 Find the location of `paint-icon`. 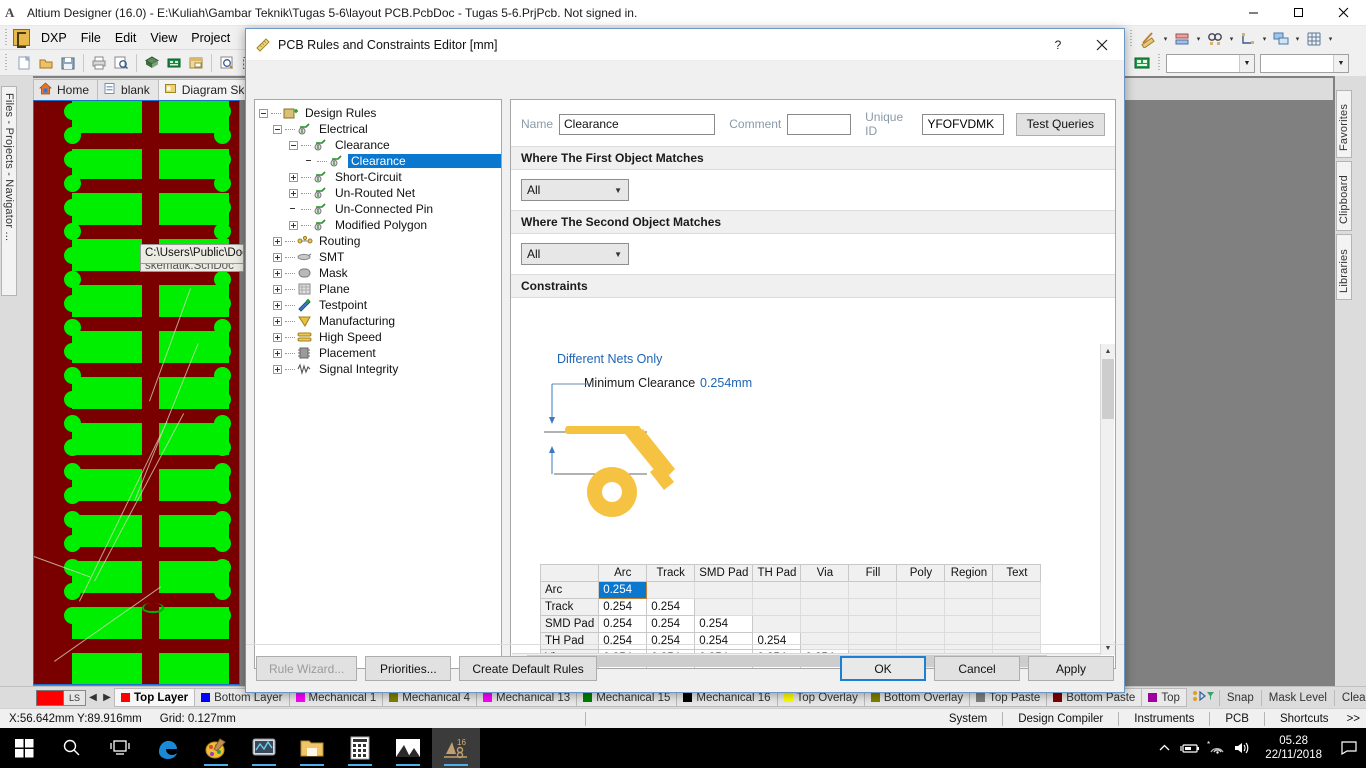

paint-icon is located at coordinates (216, 748).